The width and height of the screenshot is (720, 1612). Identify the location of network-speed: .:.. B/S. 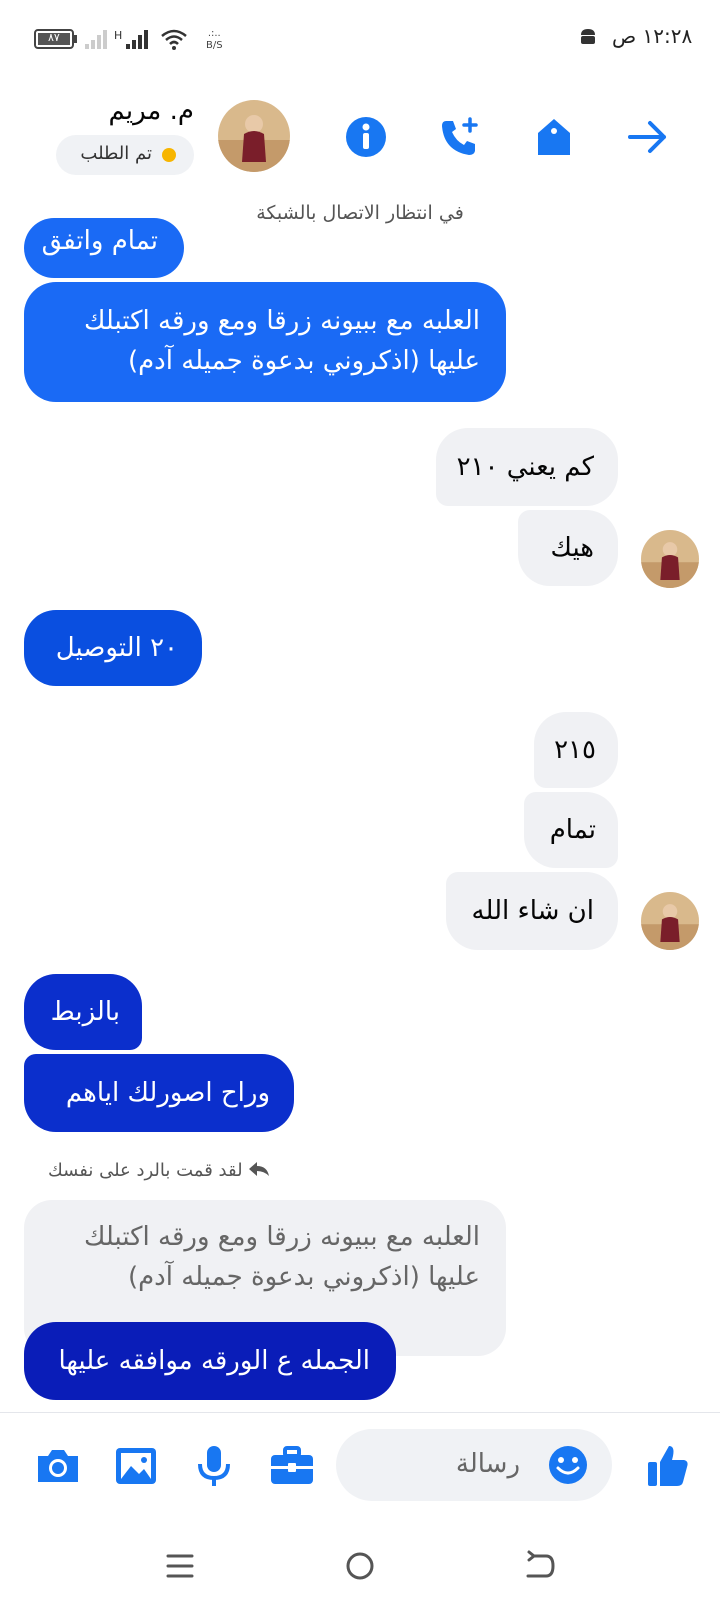
(214, 40).